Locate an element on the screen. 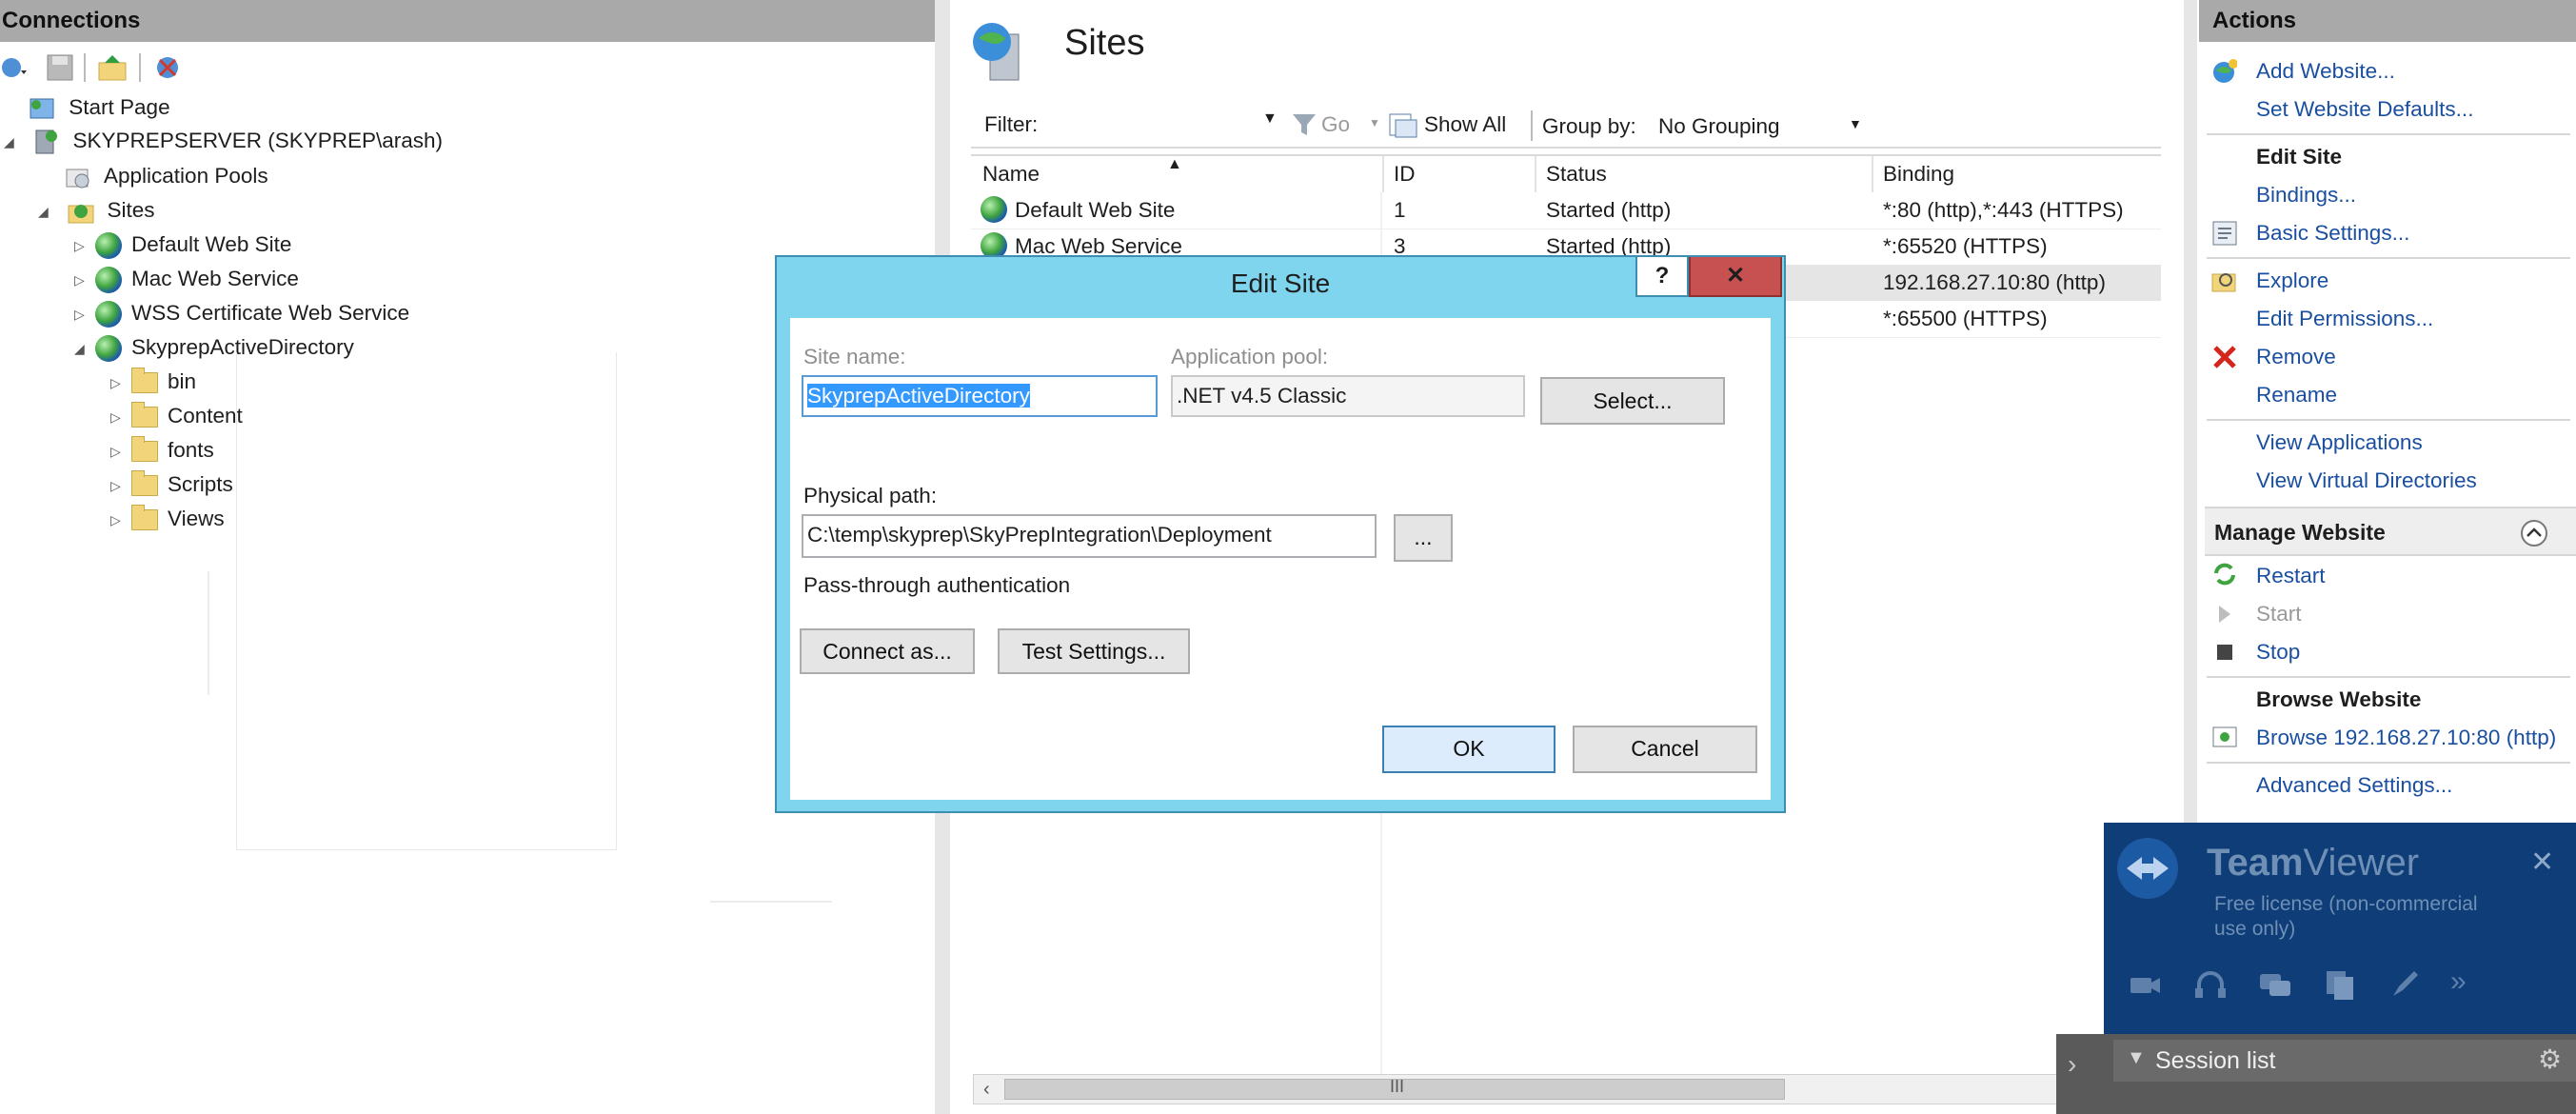 The height and width of the screenshot is (1114, 2576). col-header-id: ID is located at coordinates (1405, 174).